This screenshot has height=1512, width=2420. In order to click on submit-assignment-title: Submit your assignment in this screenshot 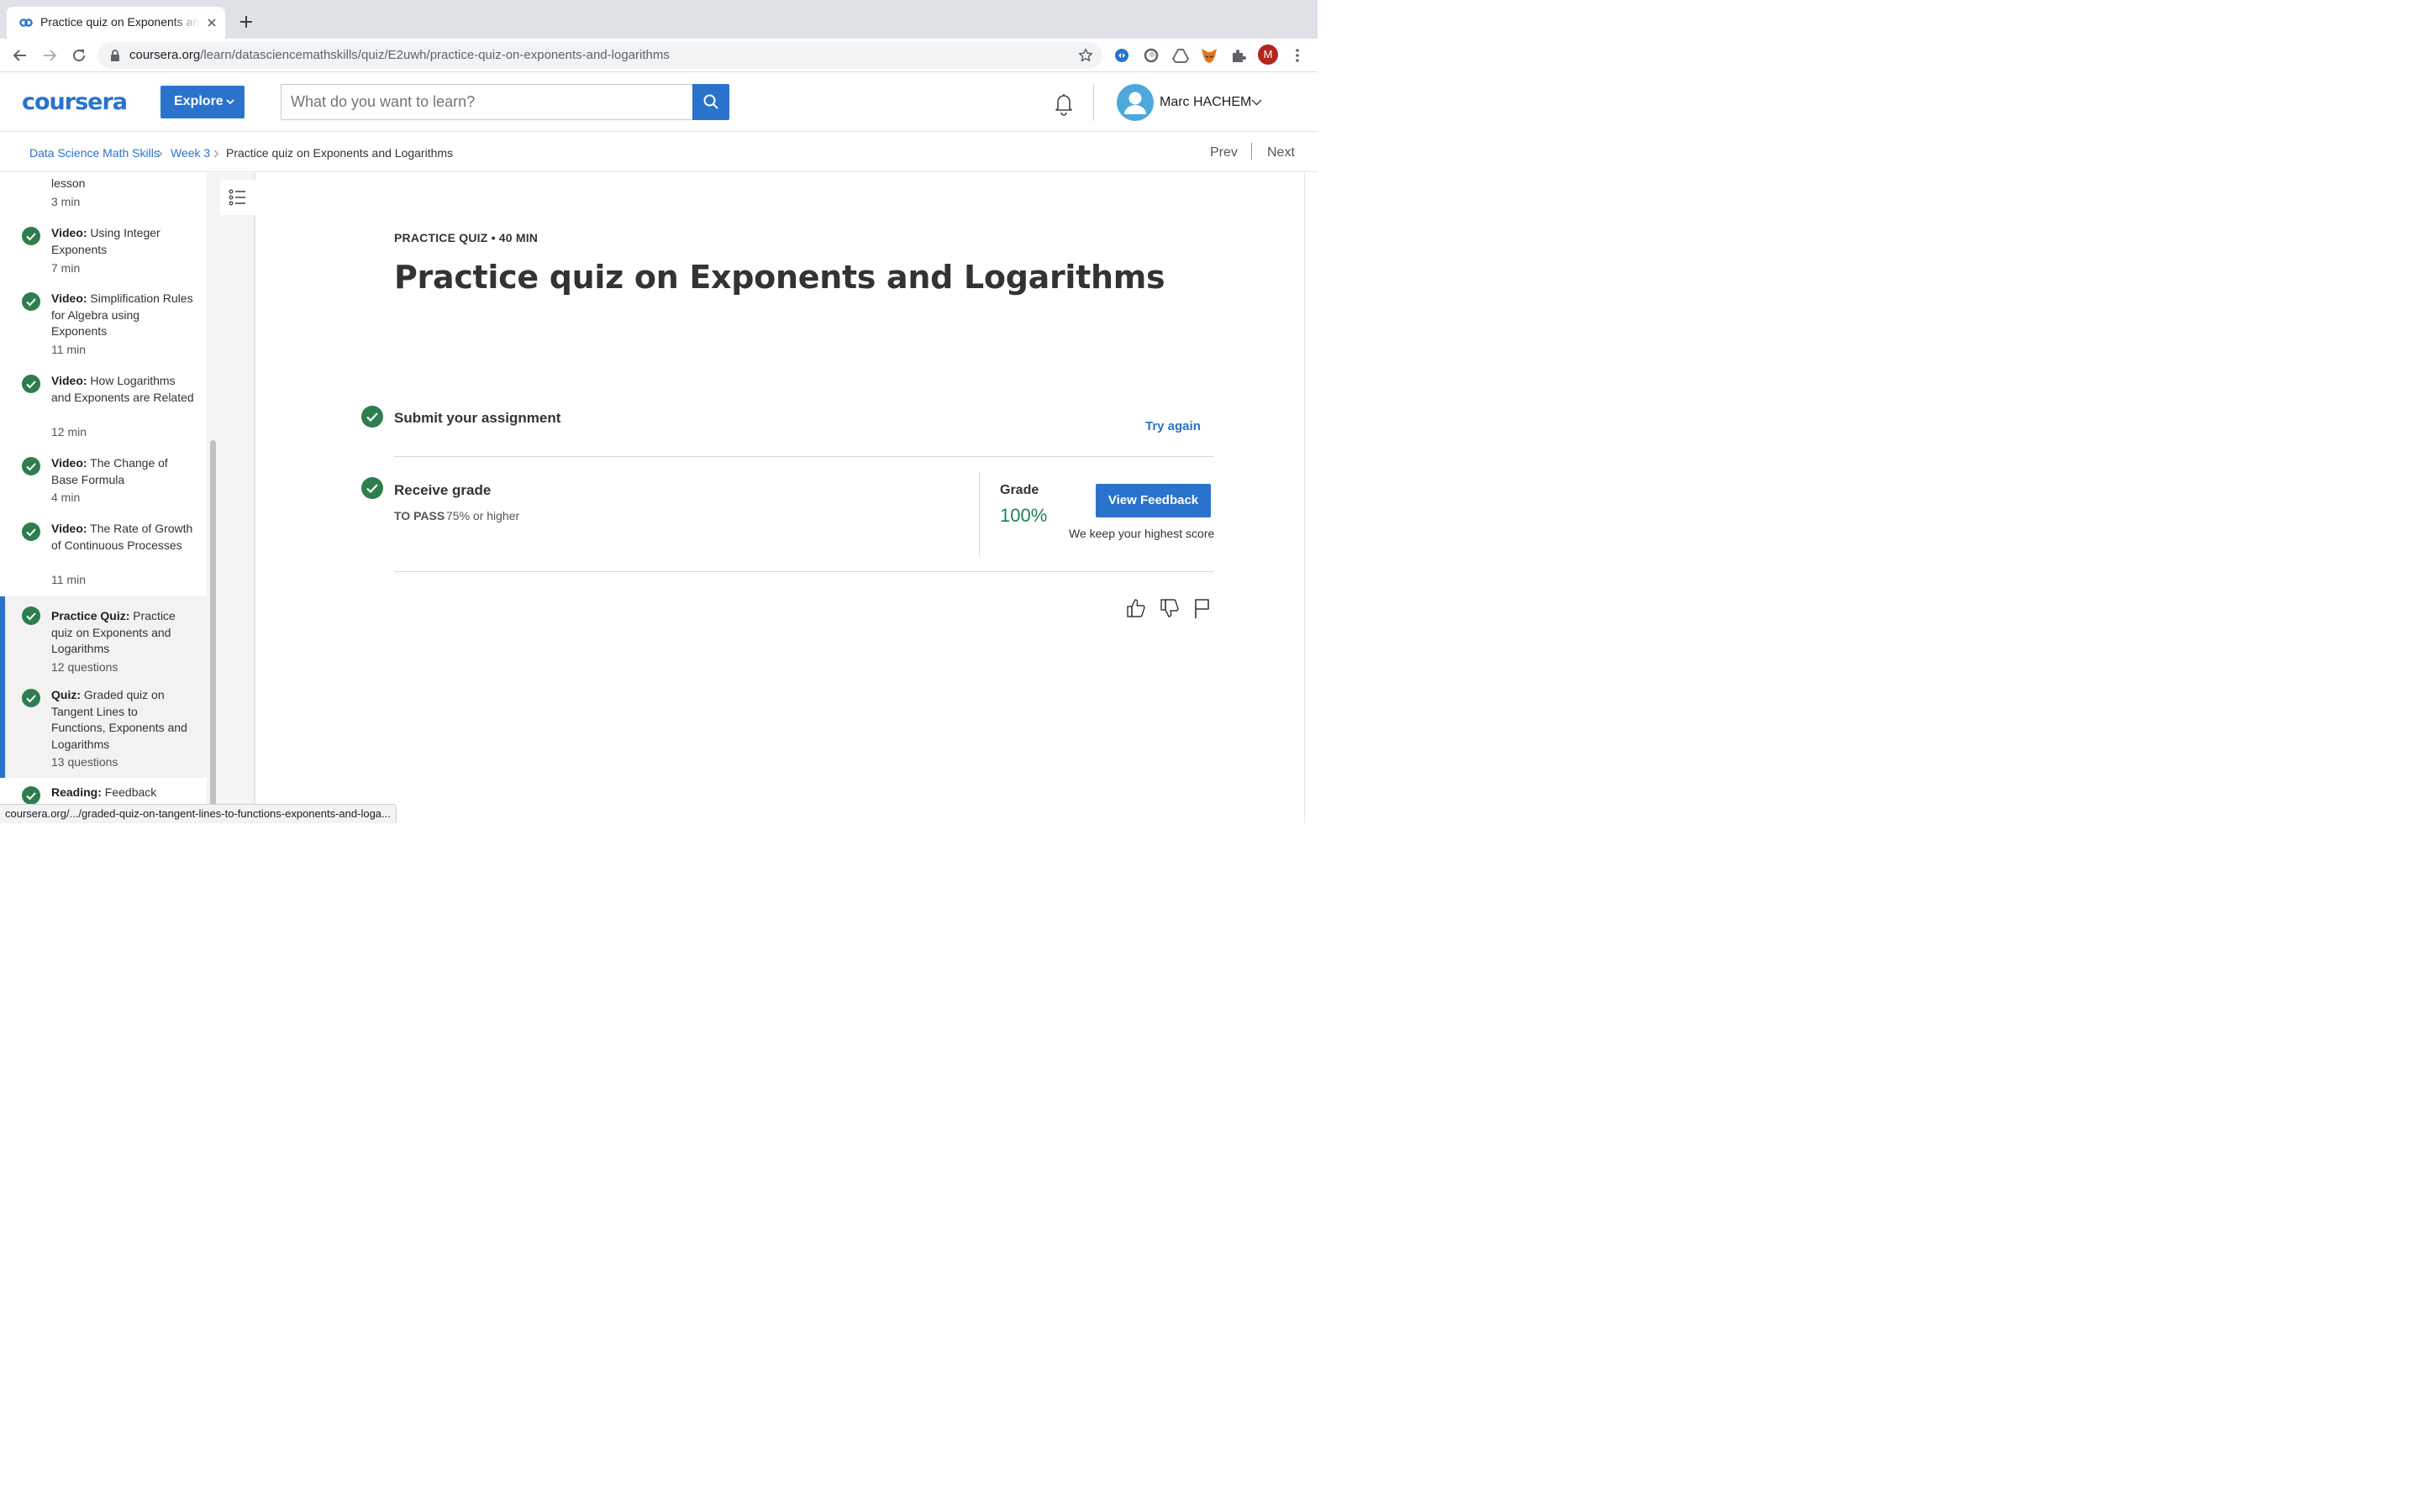, I will do `click(478, 418)`.